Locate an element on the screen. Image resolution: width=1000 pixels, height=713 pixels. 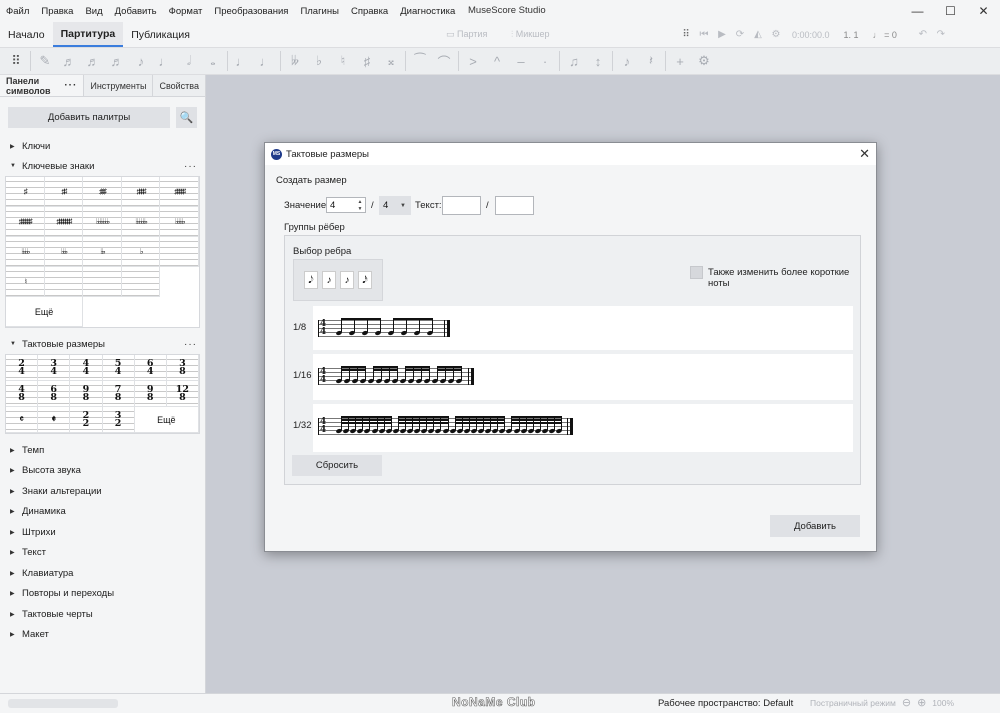
close-window-button: ✕ is located at coordinates (983, 11).